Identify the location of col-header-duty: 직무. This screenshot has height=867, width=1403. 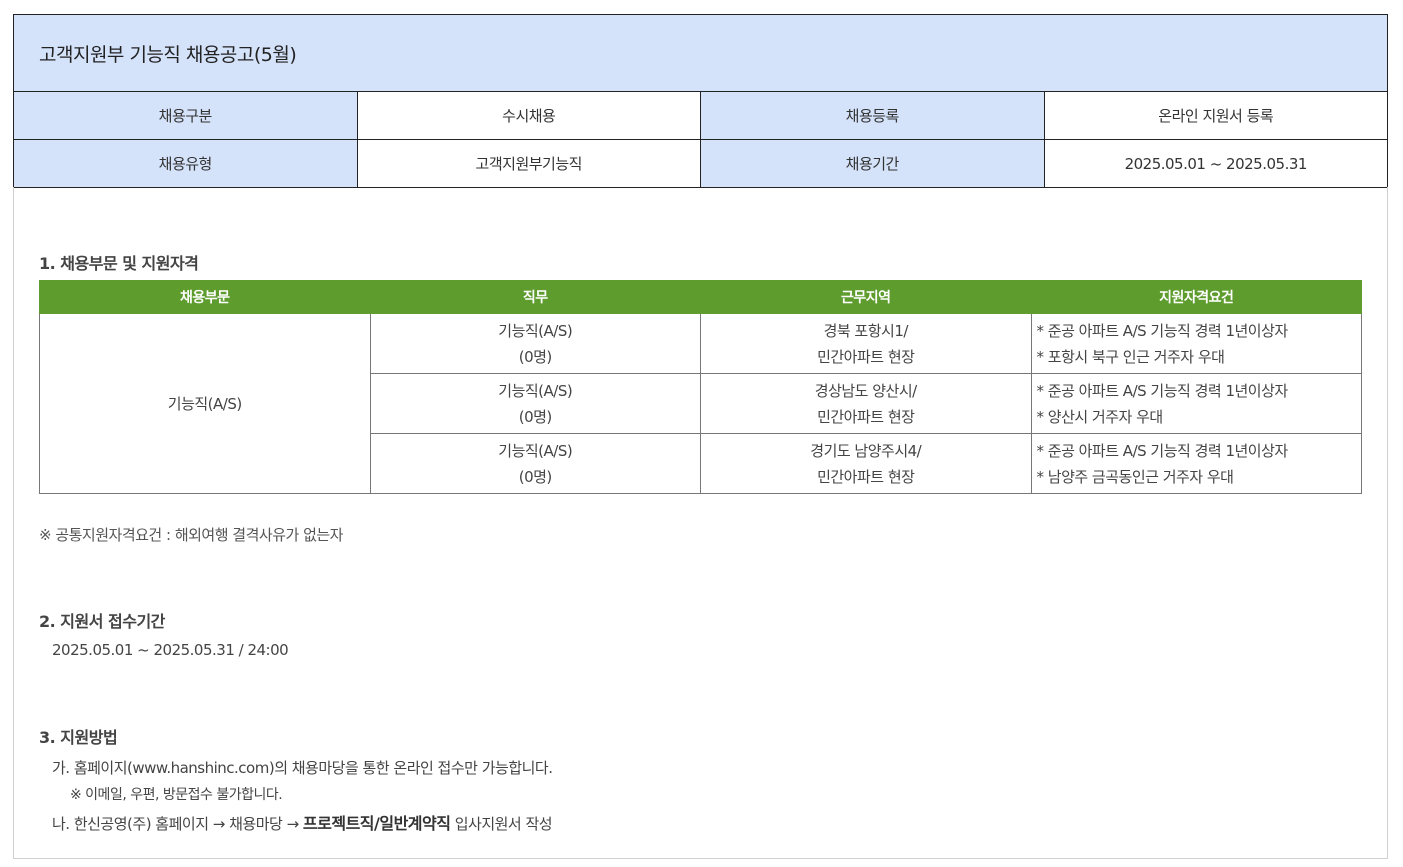
(535, 297).